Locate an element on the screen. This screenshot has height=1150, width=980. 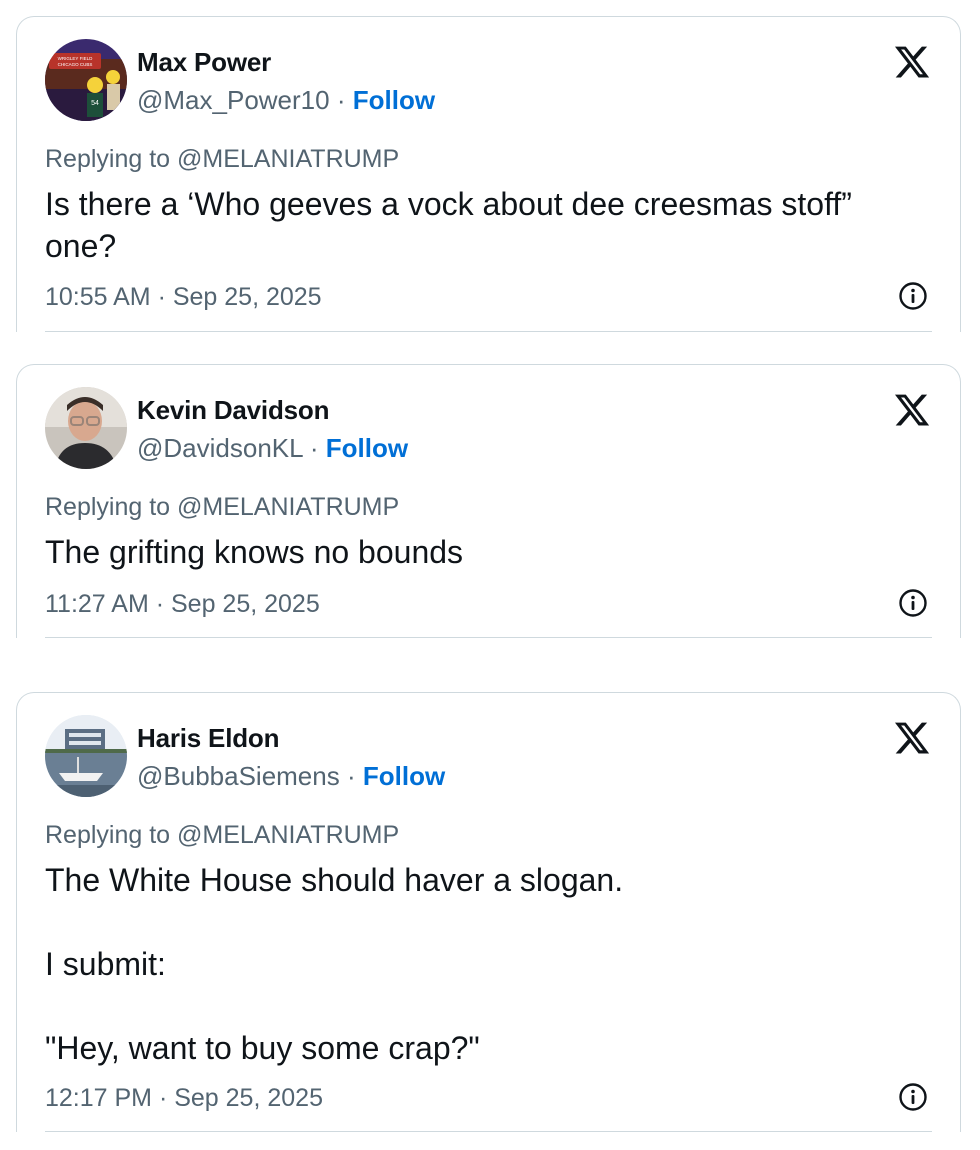
svg-text: CHICAGO CUBS is located at coordinates (75, 64).